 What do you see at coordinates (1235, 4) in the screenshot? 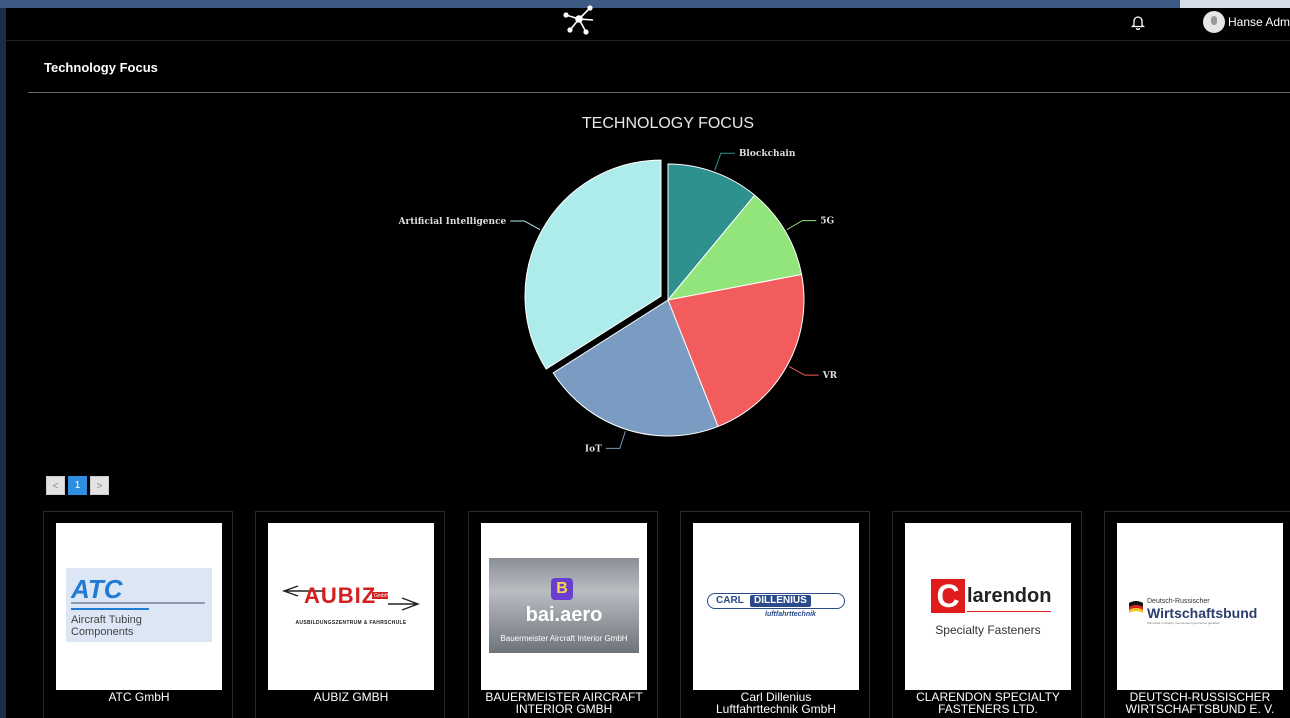
I see `top-accent-corner` at bounding box center [1235, 4].